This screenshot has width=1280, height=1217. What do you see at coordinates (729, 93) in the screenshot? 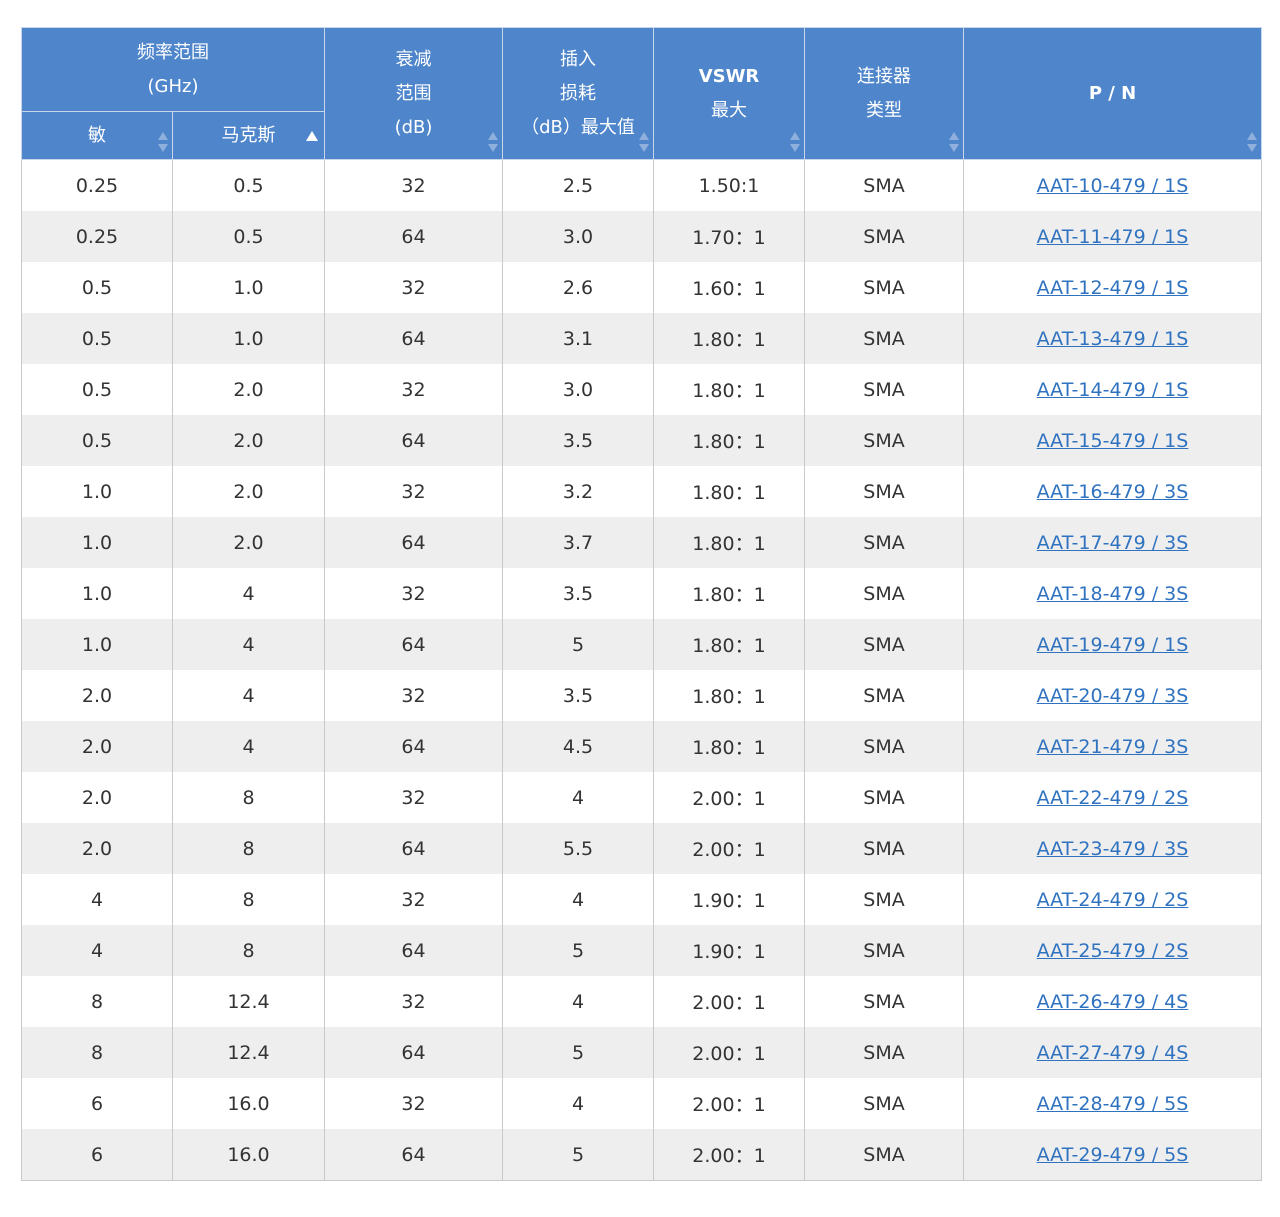
I see `header-vswr: VSWR 最大` at bounding box center [729, 93].